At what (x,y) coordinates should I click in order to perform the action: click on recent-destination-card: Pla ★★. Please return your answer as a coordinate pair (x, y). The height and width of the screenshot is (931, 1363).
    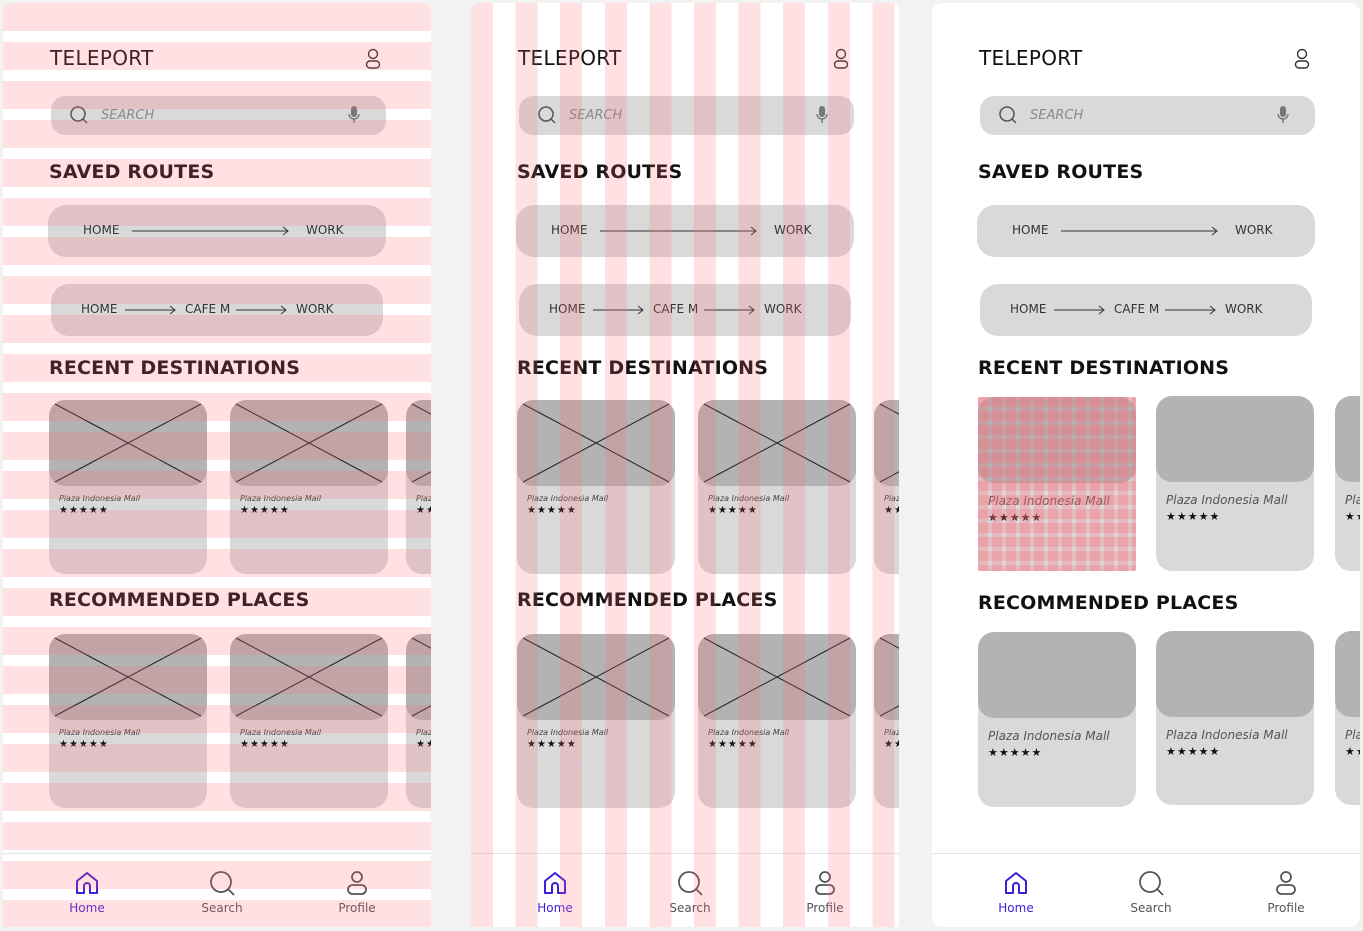
    Looking at the image, I should click on (1347, 483).